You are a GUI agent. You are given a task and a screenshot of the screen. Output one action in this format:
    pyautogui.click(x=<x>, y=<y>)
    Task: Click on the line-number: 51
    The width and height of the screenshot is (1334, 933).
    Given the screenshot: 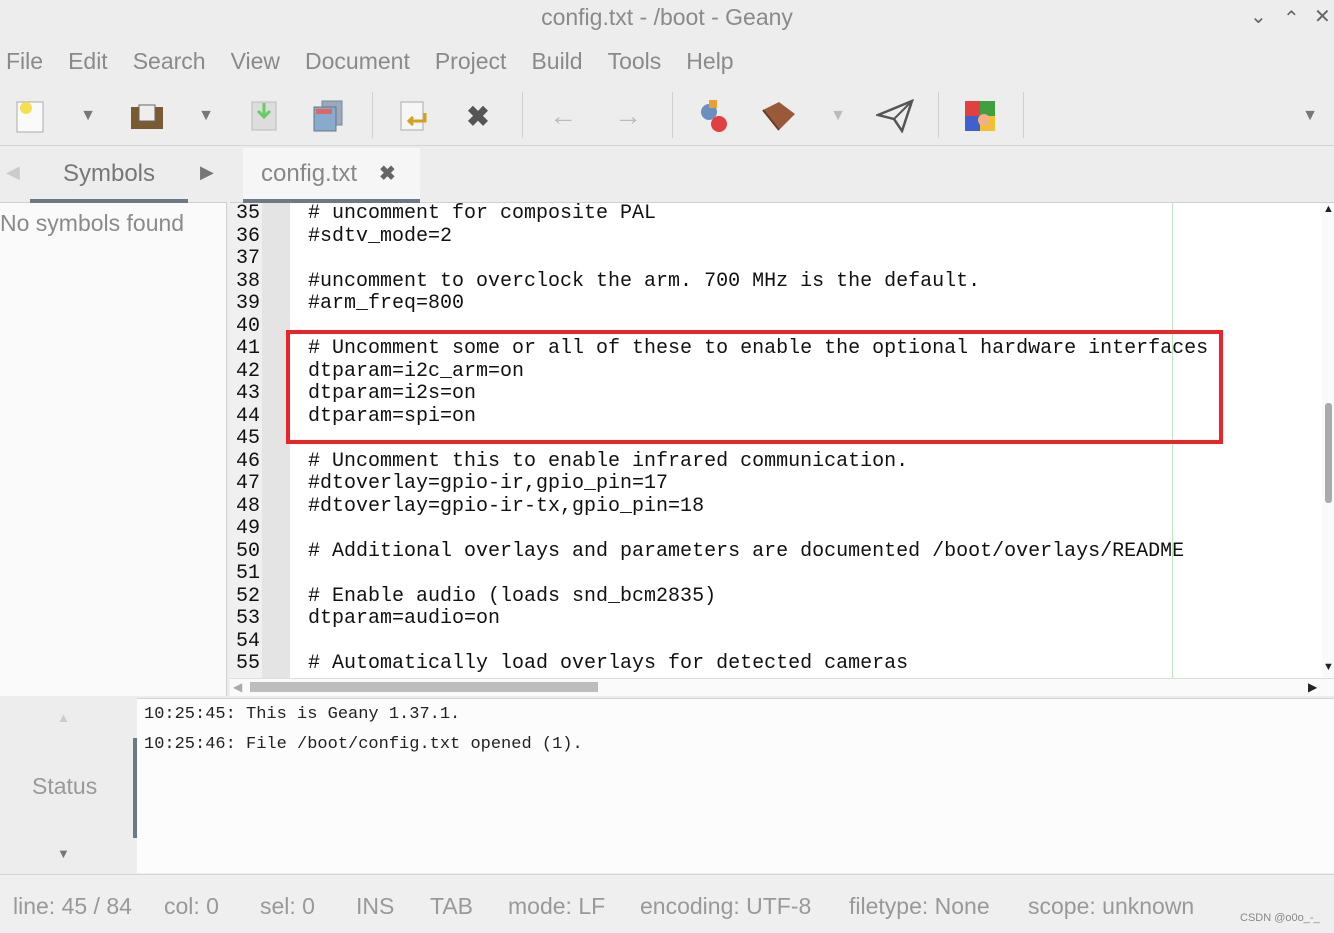 What is the action you would take?
    pyautogui.click(x=248, y=573)
    